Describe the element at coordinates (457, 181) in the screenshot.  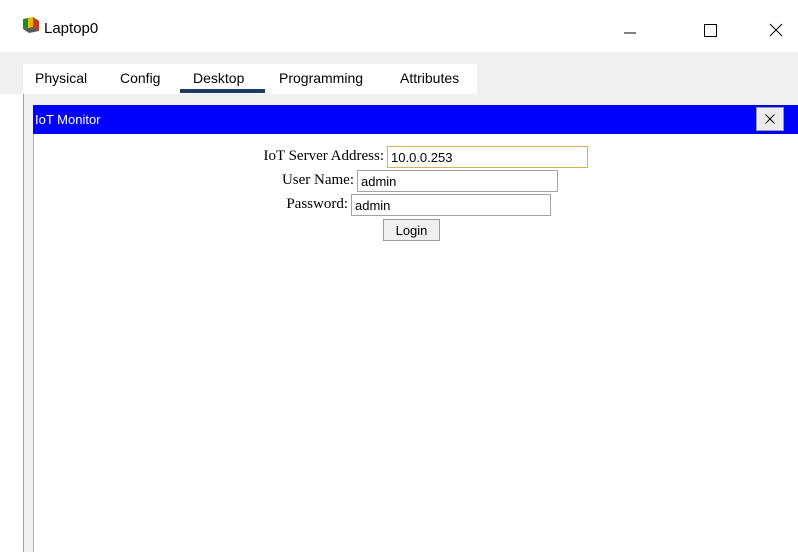
I see `username-input` at that location.